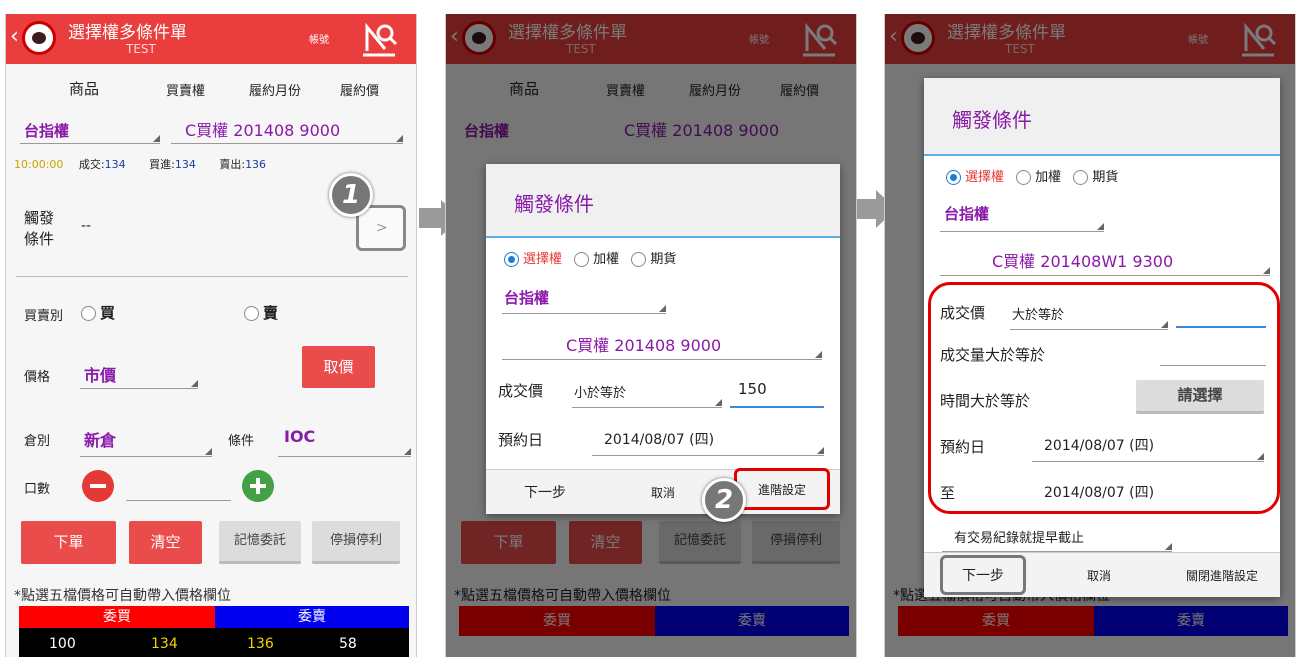  Describe the element at coordinates (37, 377) in the screenshot. I see `price-label: 價格` at that location.